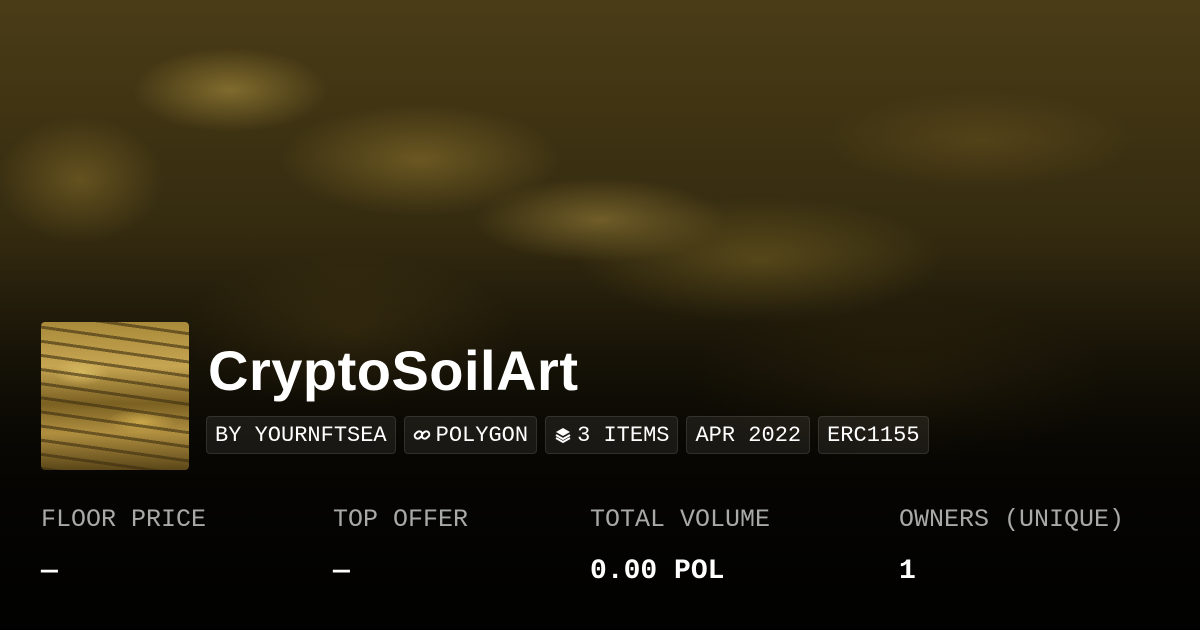 Image resolution: width=1200 pixels, height=630 pixels. I want to click on collection-title: CryptoSoilArt, so click(393, 370).